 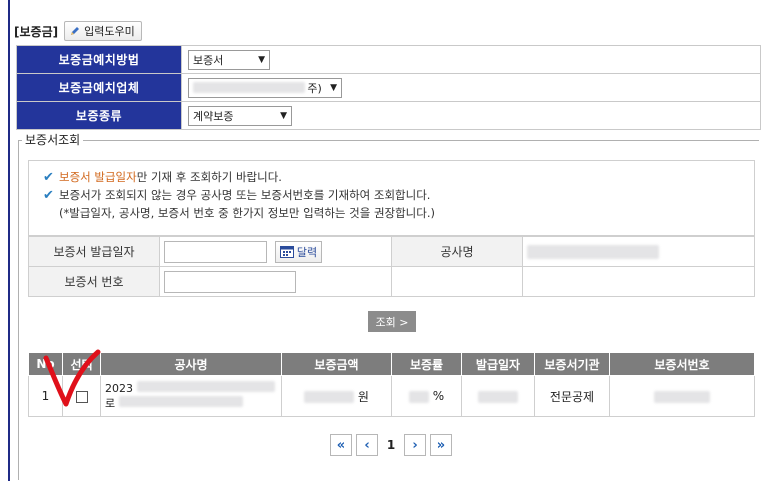 I want to click on table-row: 1 2023 로 원 % 전문공제, so click(x=391, y=396).